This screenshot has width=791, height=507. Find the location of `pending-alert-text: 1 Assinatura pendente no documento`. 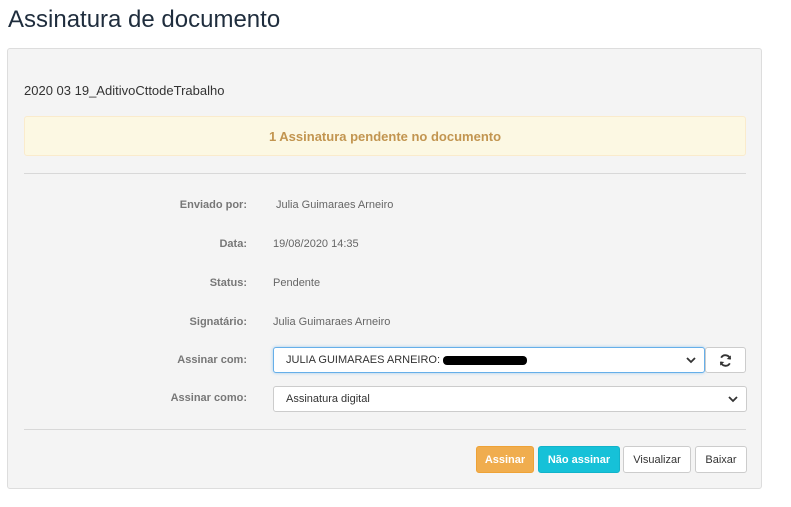

pending-alert-text: 1 Assinatura pendente no documento is located at coordinates (385, 136).